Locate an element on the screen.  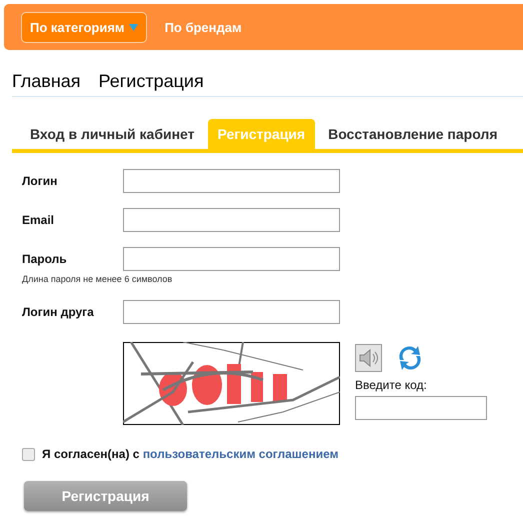
breadcrumb-item: Регистрация is located at coordinates (151, 81).